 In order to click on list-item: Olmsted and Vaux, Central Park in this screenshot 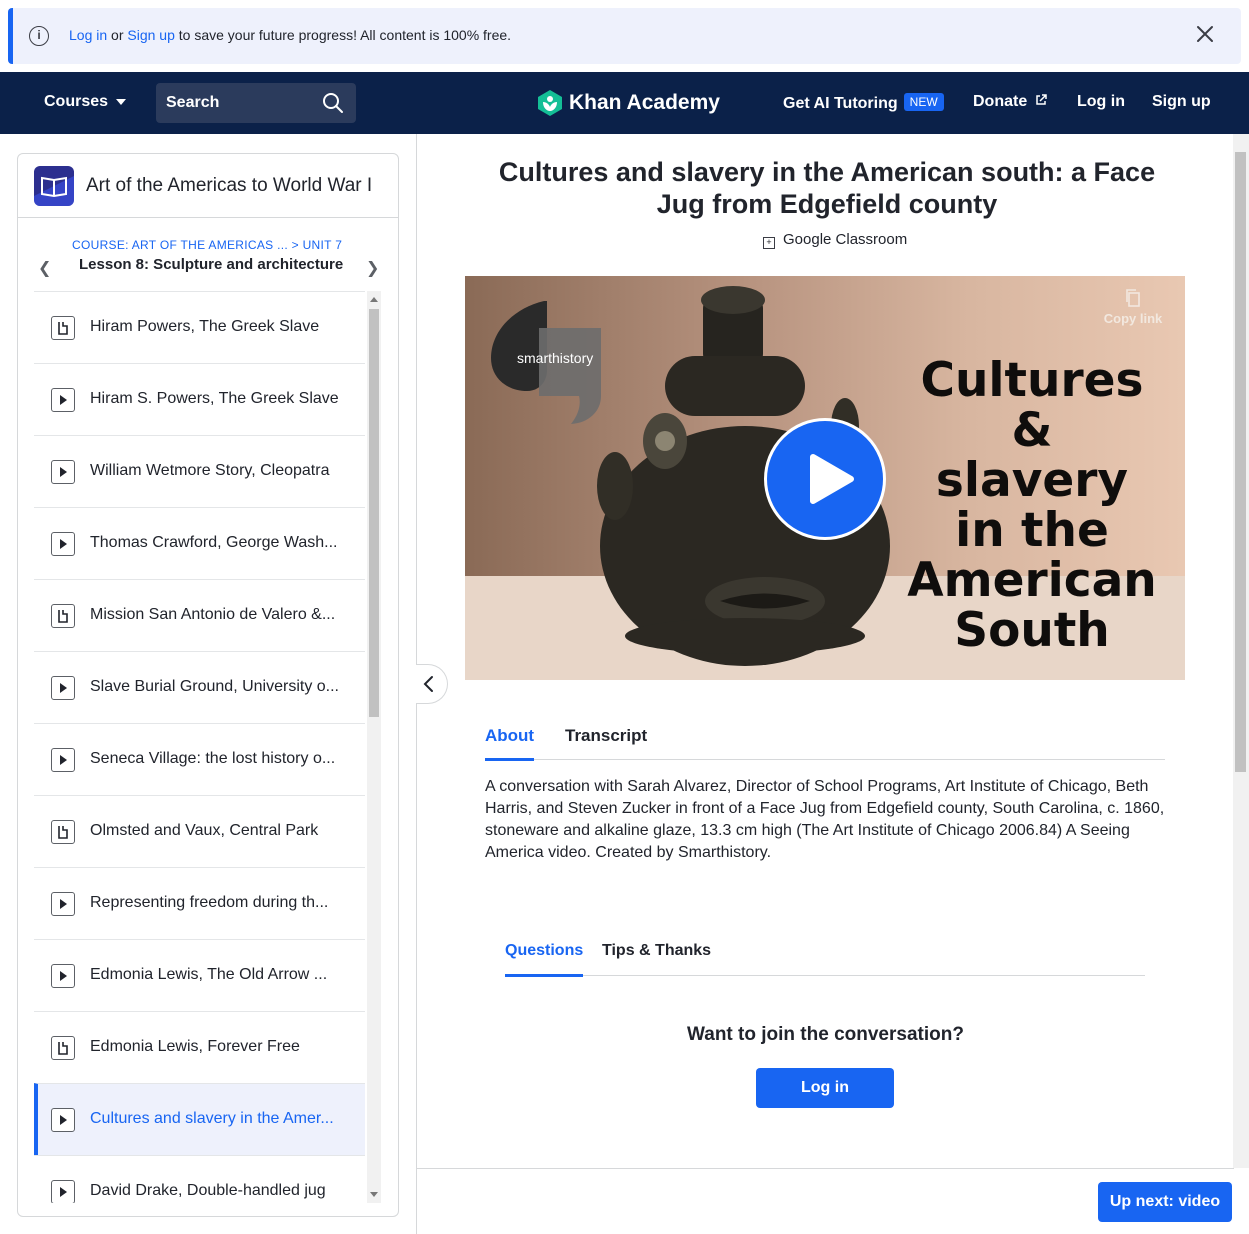, I will do `click(199, 831)`.